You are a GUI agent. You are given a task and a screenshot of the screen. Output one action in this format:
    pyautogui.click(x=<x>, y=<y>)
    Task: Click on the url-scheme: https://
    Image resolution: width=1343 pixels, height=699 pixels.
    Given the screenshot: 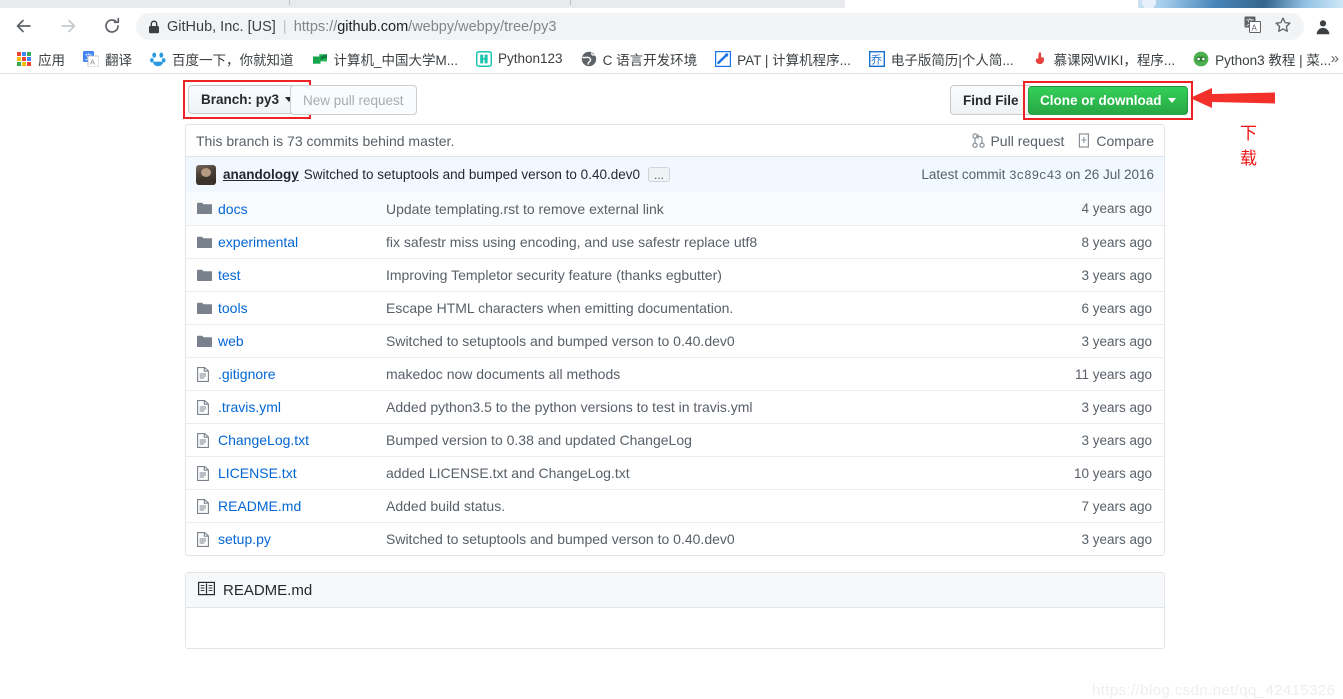 What is the action you would take?
    pyautogui.click(x=315, y=26)
    